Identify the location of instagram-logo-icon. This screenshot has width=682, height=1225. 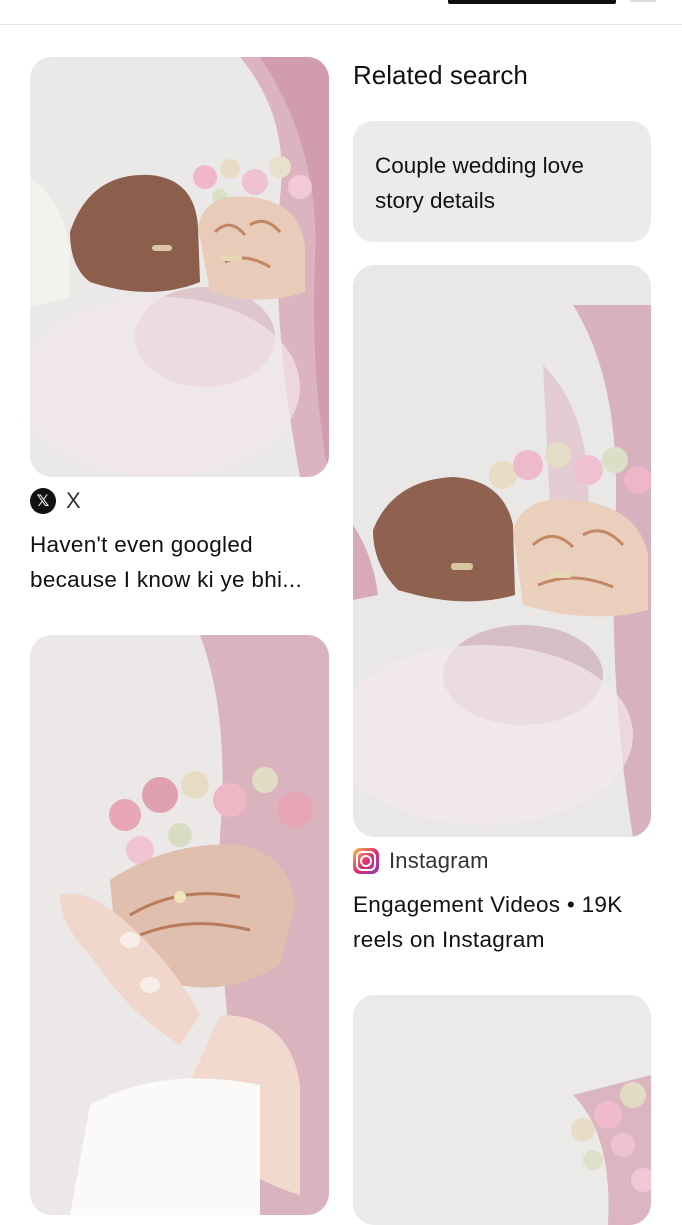
(366, 861).